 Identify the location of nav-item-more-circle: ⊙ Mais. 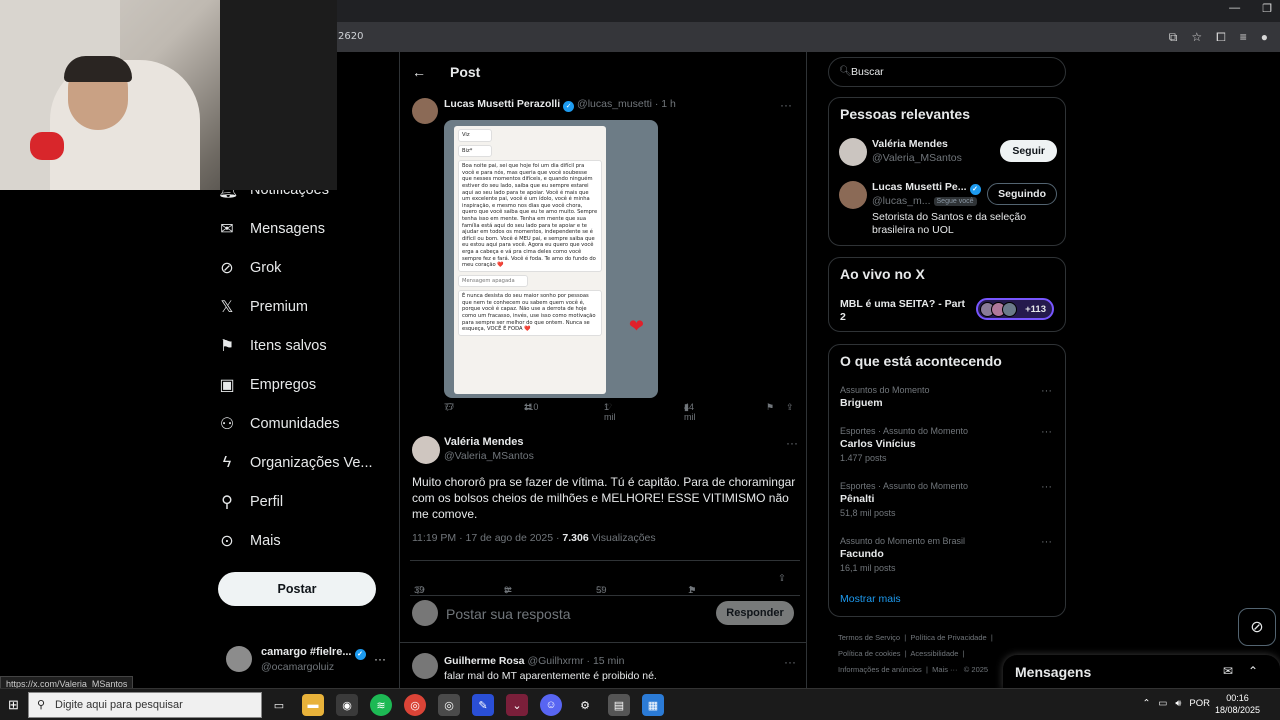
(308, 540).